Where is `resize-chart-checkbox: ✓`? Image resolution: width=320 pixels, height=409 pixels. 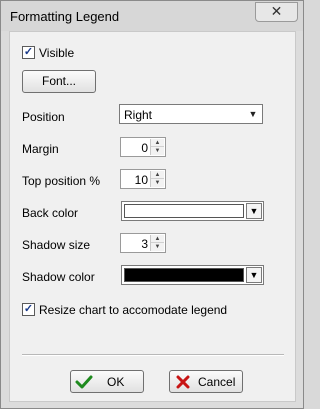 resize-chart-checkbox: ✓ is located at coordinates (28, 309).